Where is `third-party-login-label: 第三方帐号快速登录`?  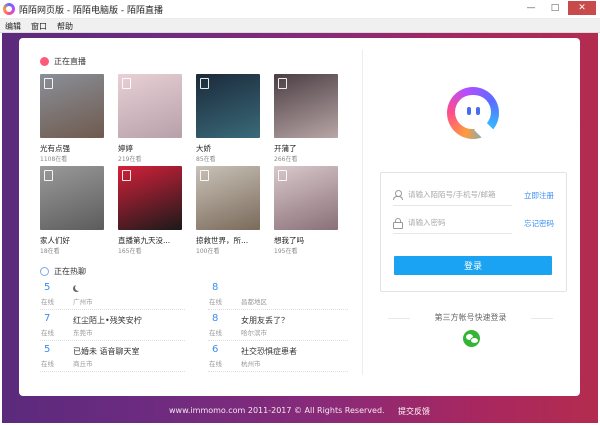
third-party-login-label: 第三方帐号快速登录 is located at coordinates (470, 317).